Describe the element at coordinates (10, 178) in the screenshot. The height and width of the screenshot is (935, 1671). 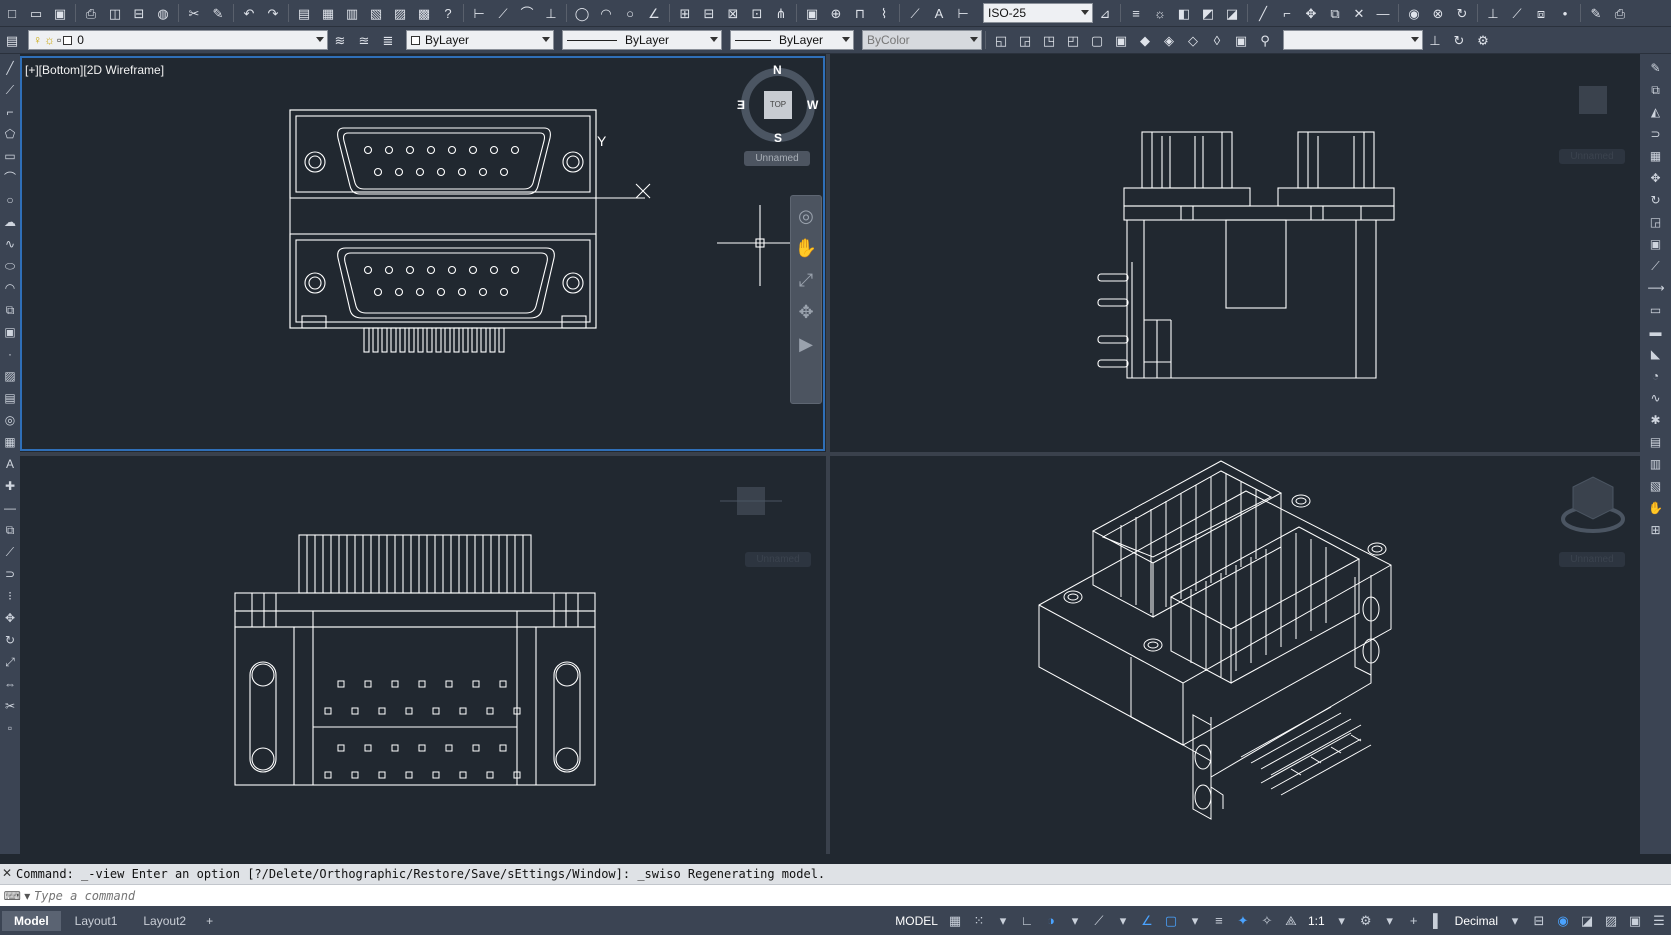
I see `arc-icon: ⌒` at that location.